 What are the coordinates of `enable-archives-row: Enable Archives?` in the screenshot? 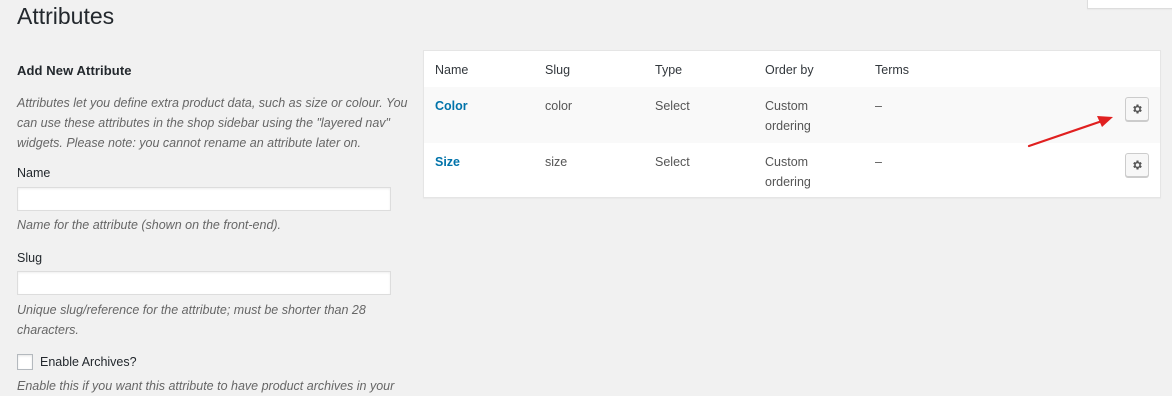 It's located at (77, 362).